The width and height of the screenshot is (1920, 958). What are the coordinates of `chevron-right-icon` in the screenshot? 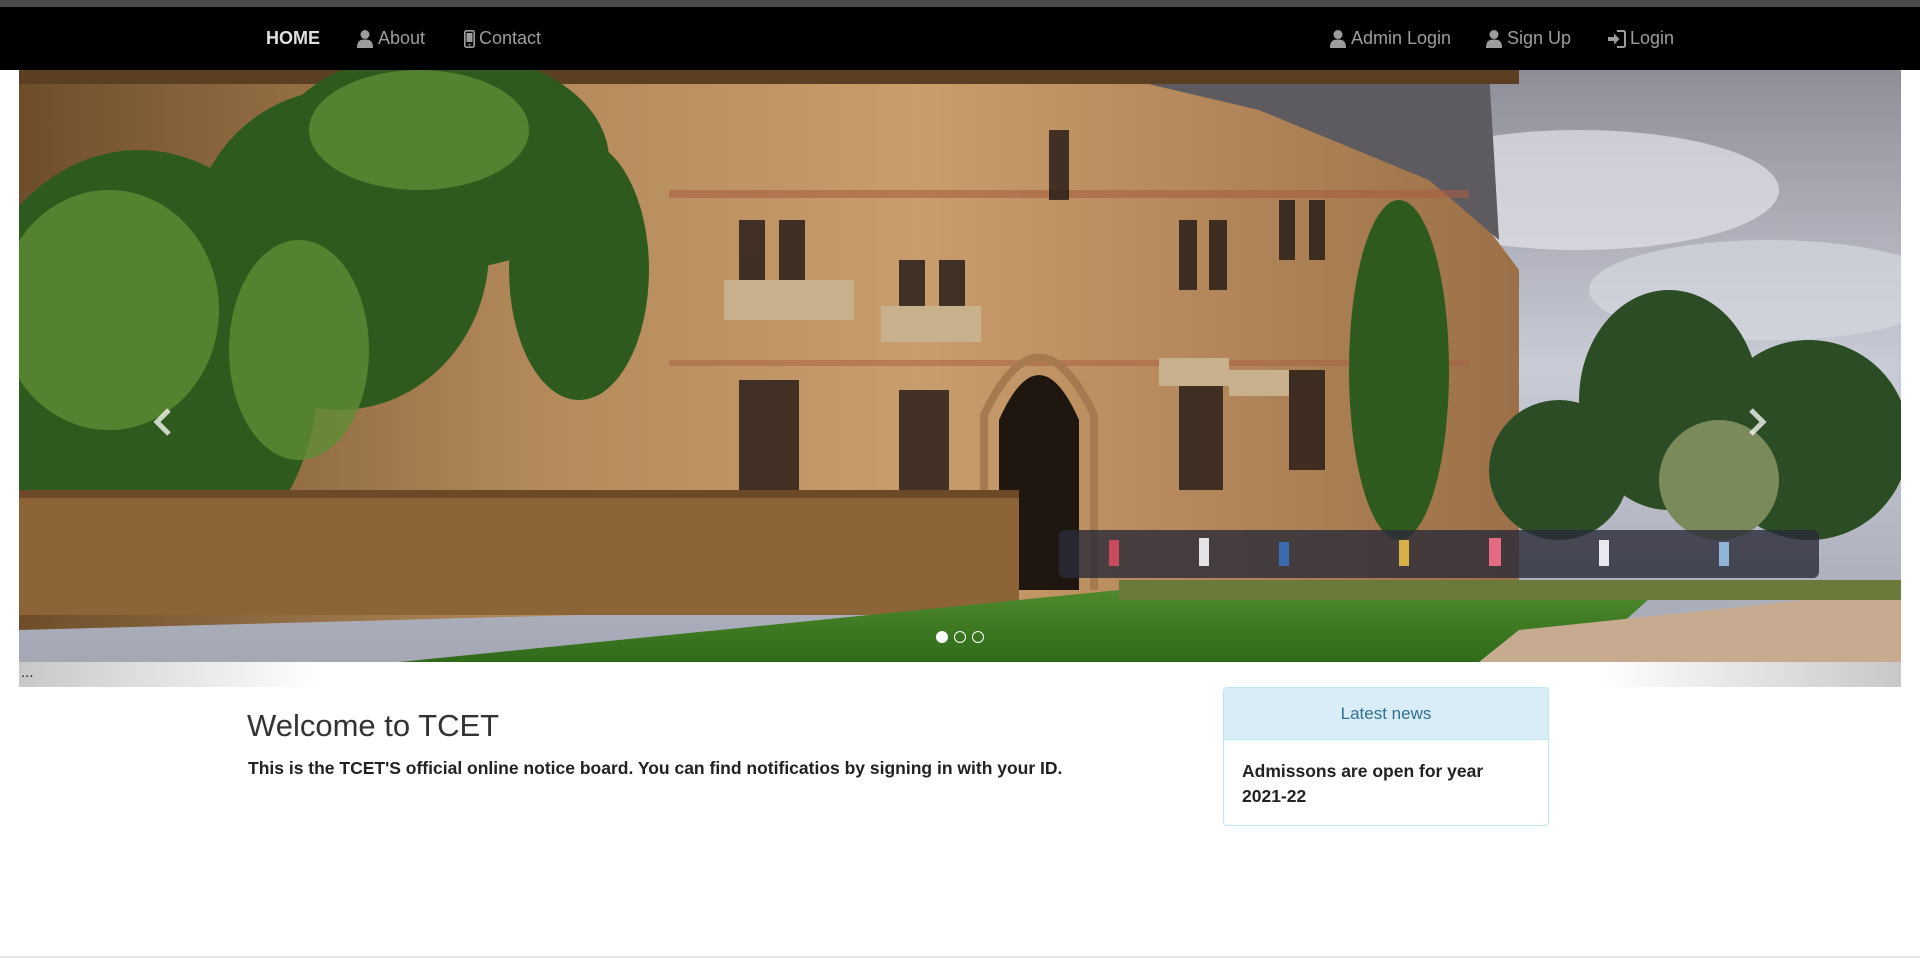 It's located at (1757, 424).